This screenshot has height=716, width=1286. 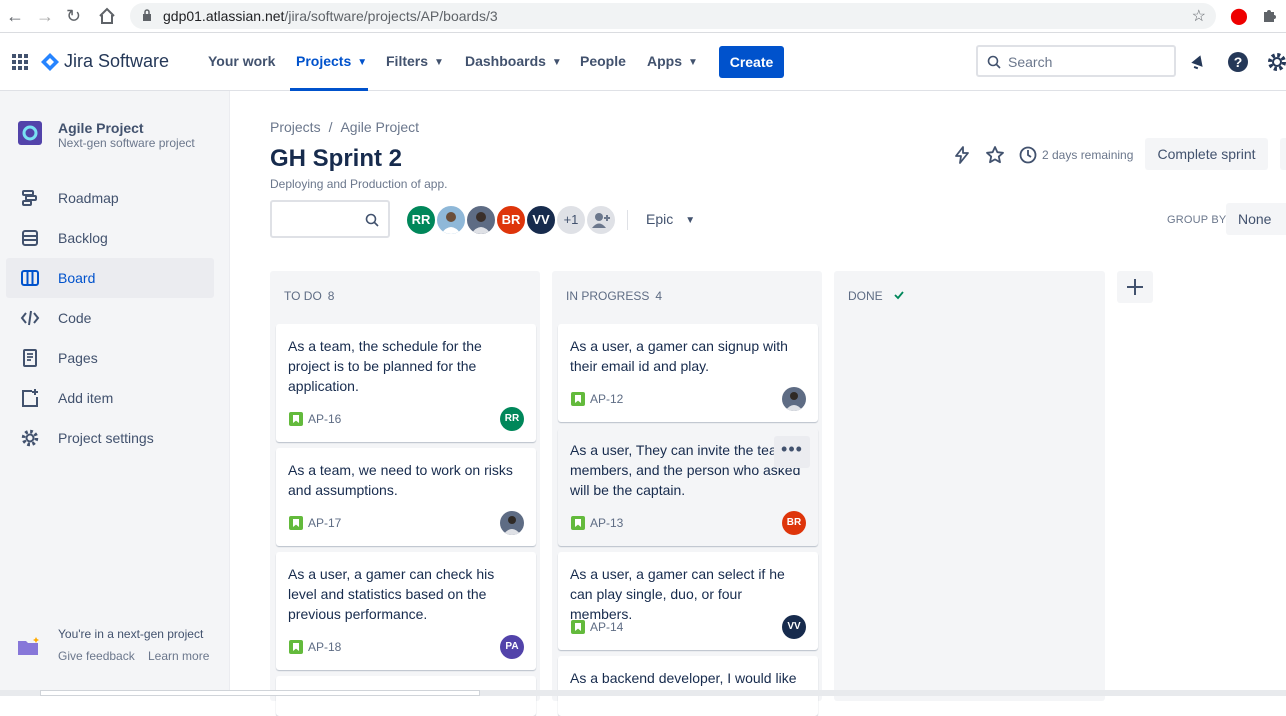 I want to click on folder-sparkle-icon, so click(x=28, y=646).